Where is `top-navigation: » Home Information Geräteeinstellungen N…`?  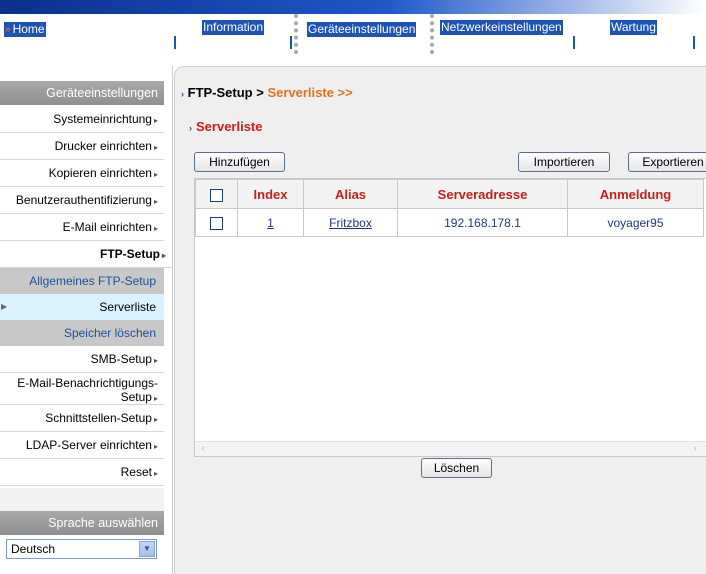 top-navigation: » Home Information Geräteeinstellungen N… is located at coordinates (353, 33).